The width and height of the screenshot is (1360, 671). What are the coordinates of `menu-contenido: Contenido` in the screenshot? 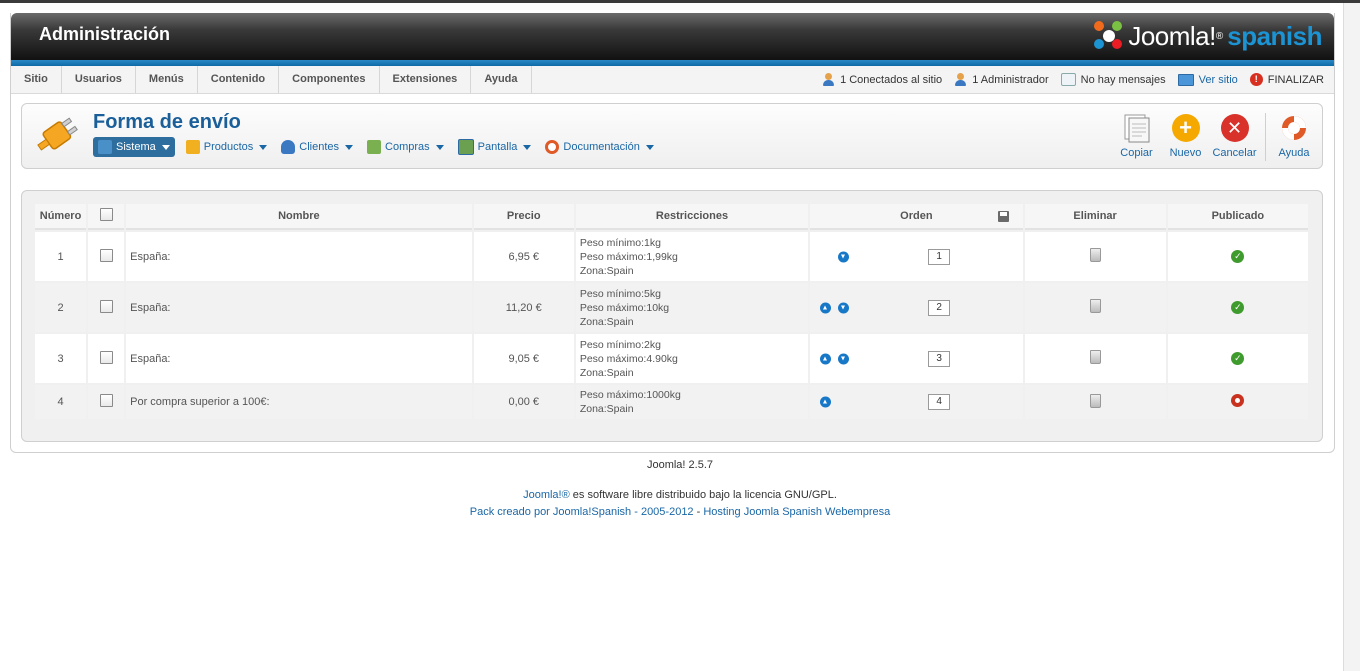 It's located at (239, 79).